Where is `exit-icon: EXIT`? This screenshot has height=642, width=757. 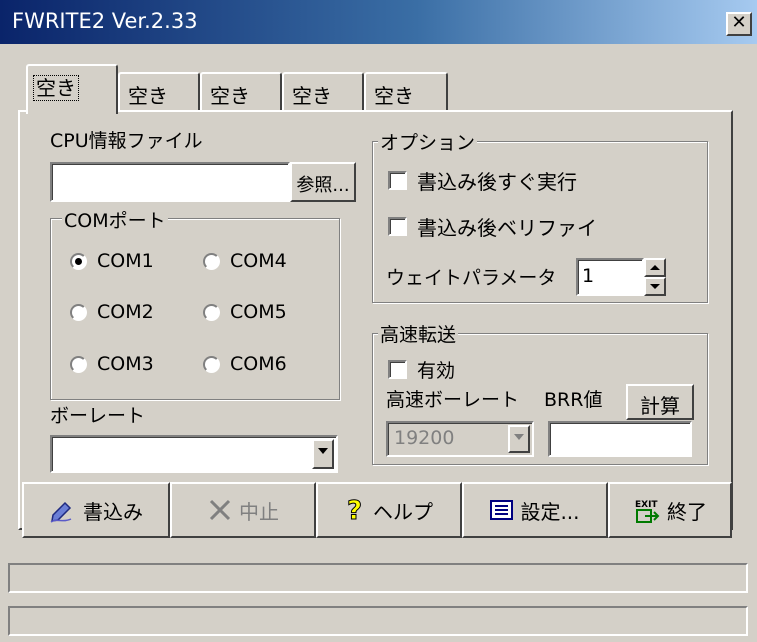
exit-icon: EXIT is located at coordinates (647, 511).